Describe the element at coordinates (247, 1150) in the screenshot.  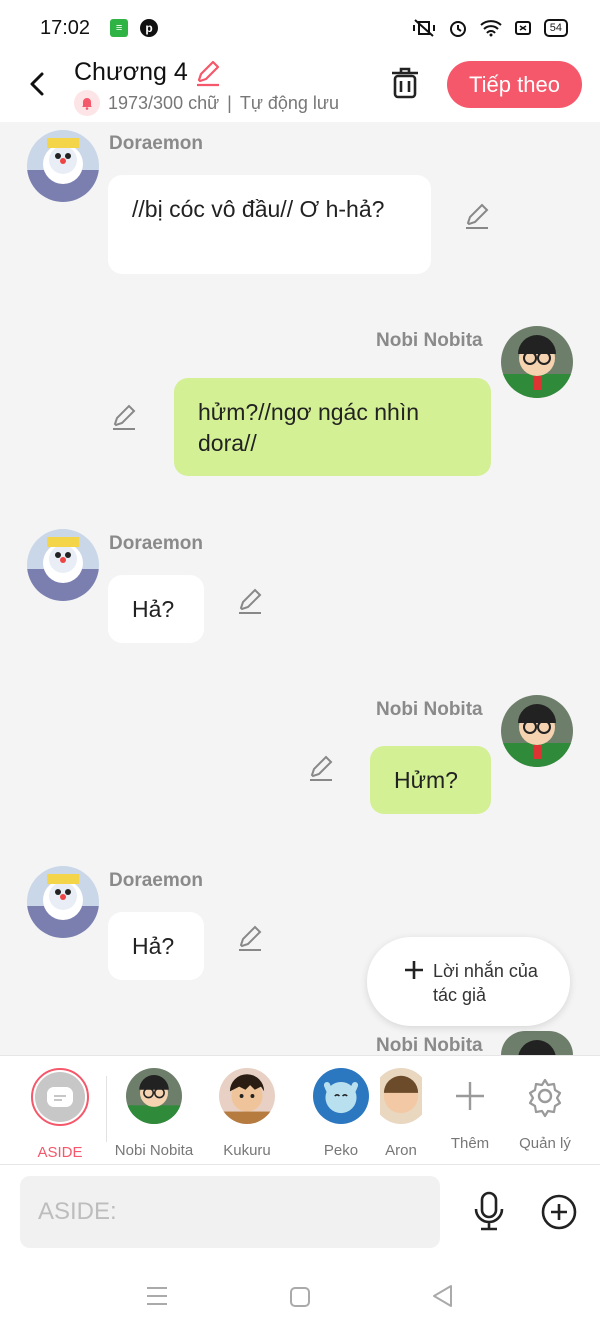
I see `character-name: Kukuru` at that location.